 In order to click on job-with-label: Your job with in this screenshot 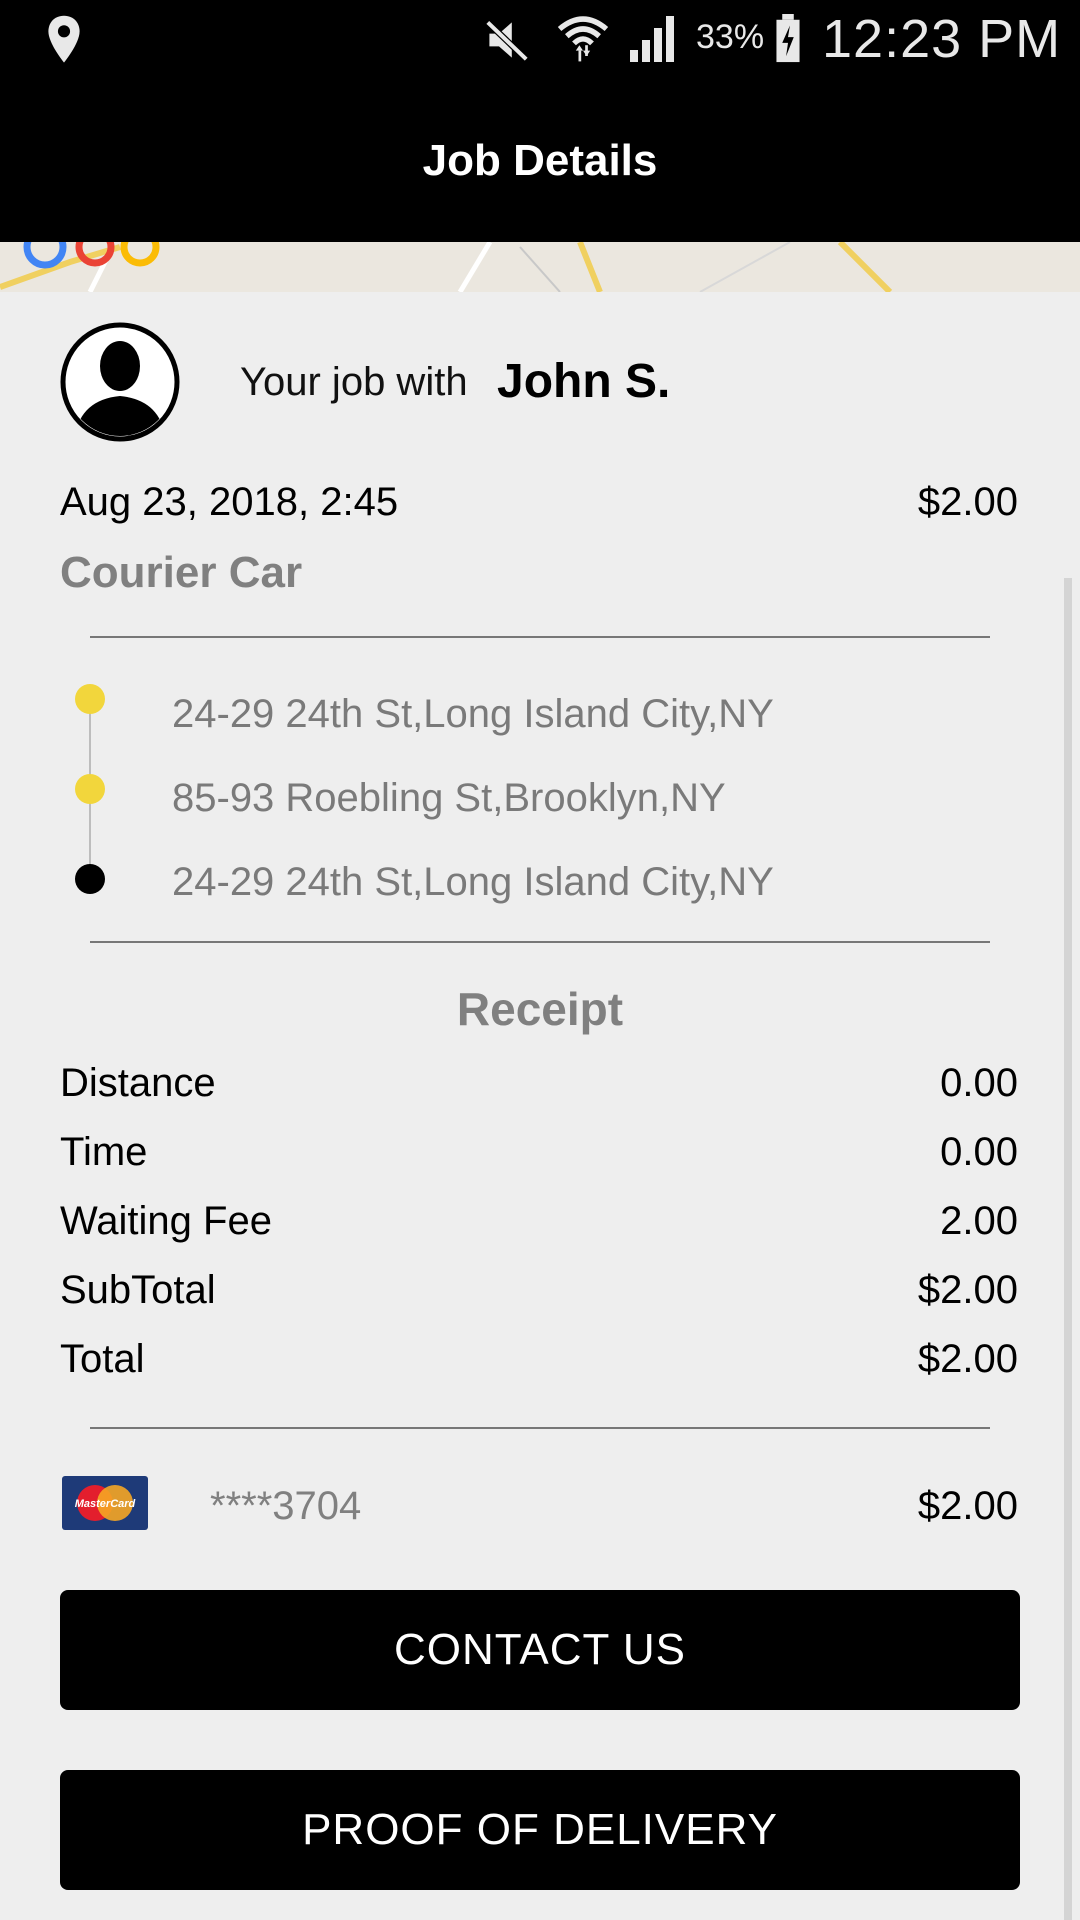, I will do `click(354, 382)`.